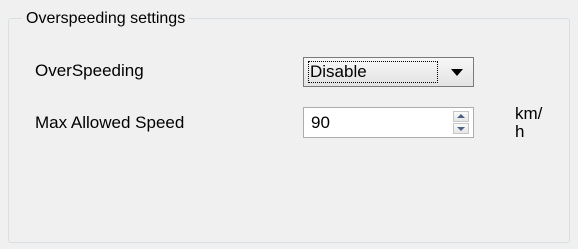 The image size is (578, 249). What do you see at coordinates (106, 19) in the screenshot?
I see `group-title: Overspeeding settings` at bounding box center [106, 19].